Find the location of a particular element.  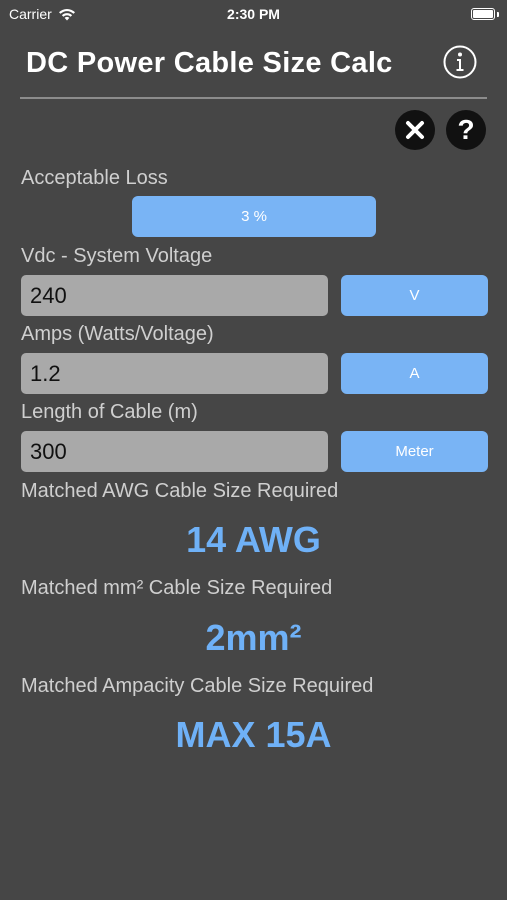

length-input is located at coordinates (174, 451).